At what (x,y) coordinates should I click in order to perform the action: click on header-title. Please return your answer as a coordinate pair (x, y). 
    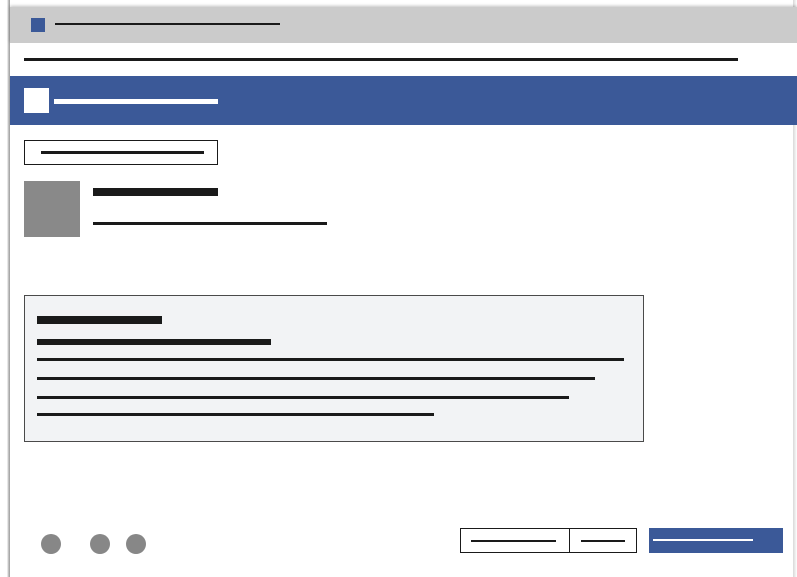
    Looking at the image, I should click on (136, 101).